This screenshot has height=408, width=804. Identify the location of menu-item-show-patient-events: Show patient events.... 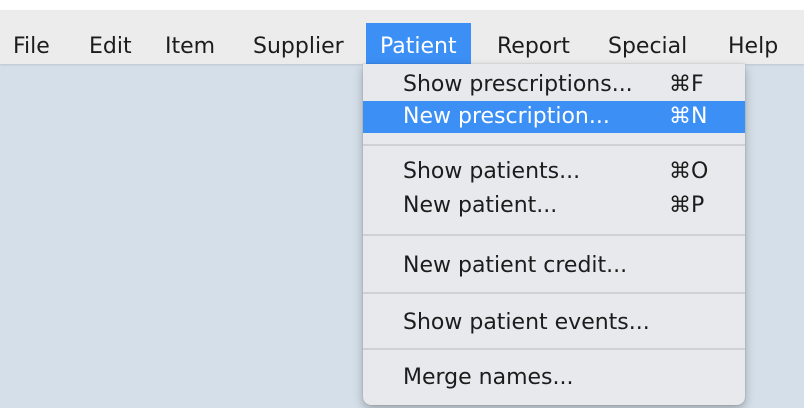
(554, 323).